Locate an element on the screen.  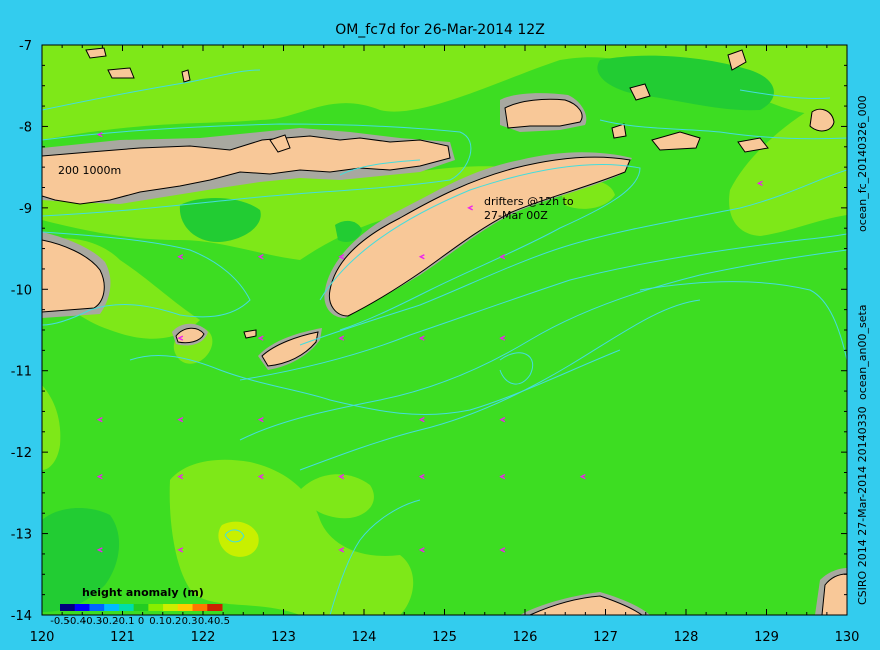
side-label-credit: CSIRO 2014 27-Mar-2014 20140330 is located at coordinates (862, 505).